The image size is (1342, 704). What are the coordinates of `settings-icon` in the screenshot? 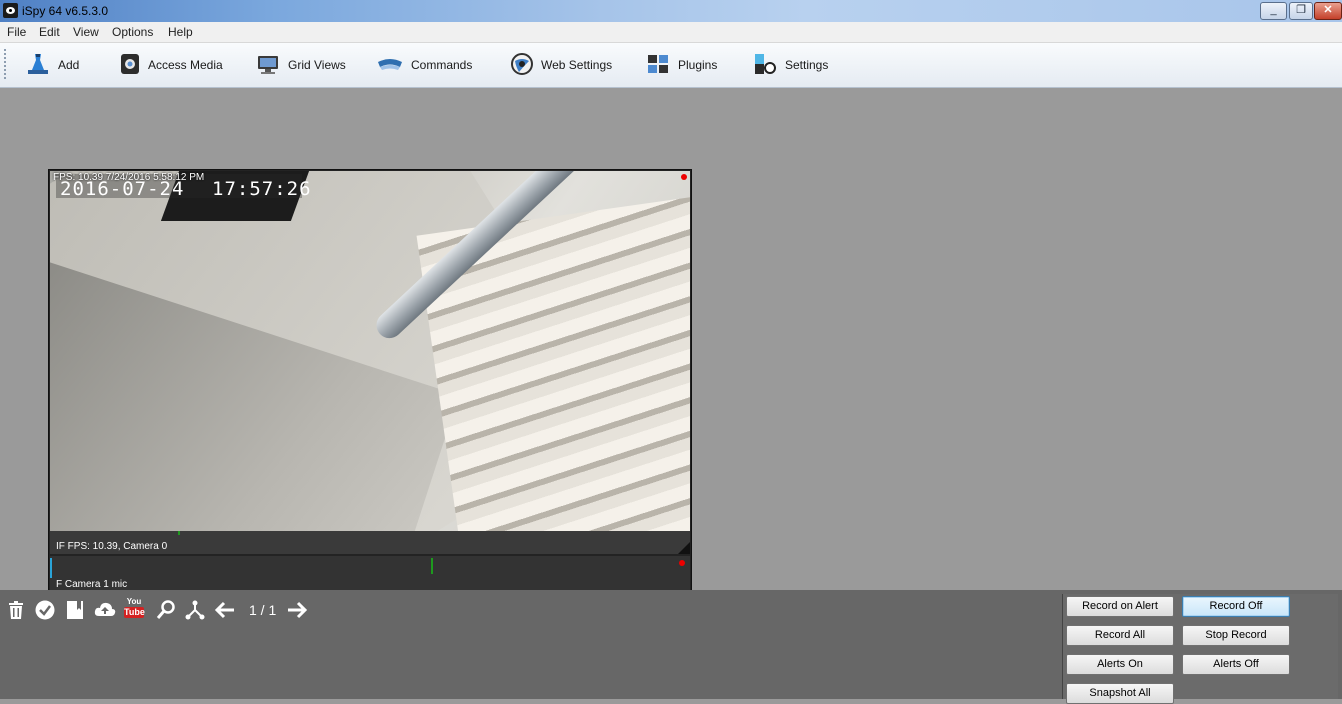 It's located at (765, 64).